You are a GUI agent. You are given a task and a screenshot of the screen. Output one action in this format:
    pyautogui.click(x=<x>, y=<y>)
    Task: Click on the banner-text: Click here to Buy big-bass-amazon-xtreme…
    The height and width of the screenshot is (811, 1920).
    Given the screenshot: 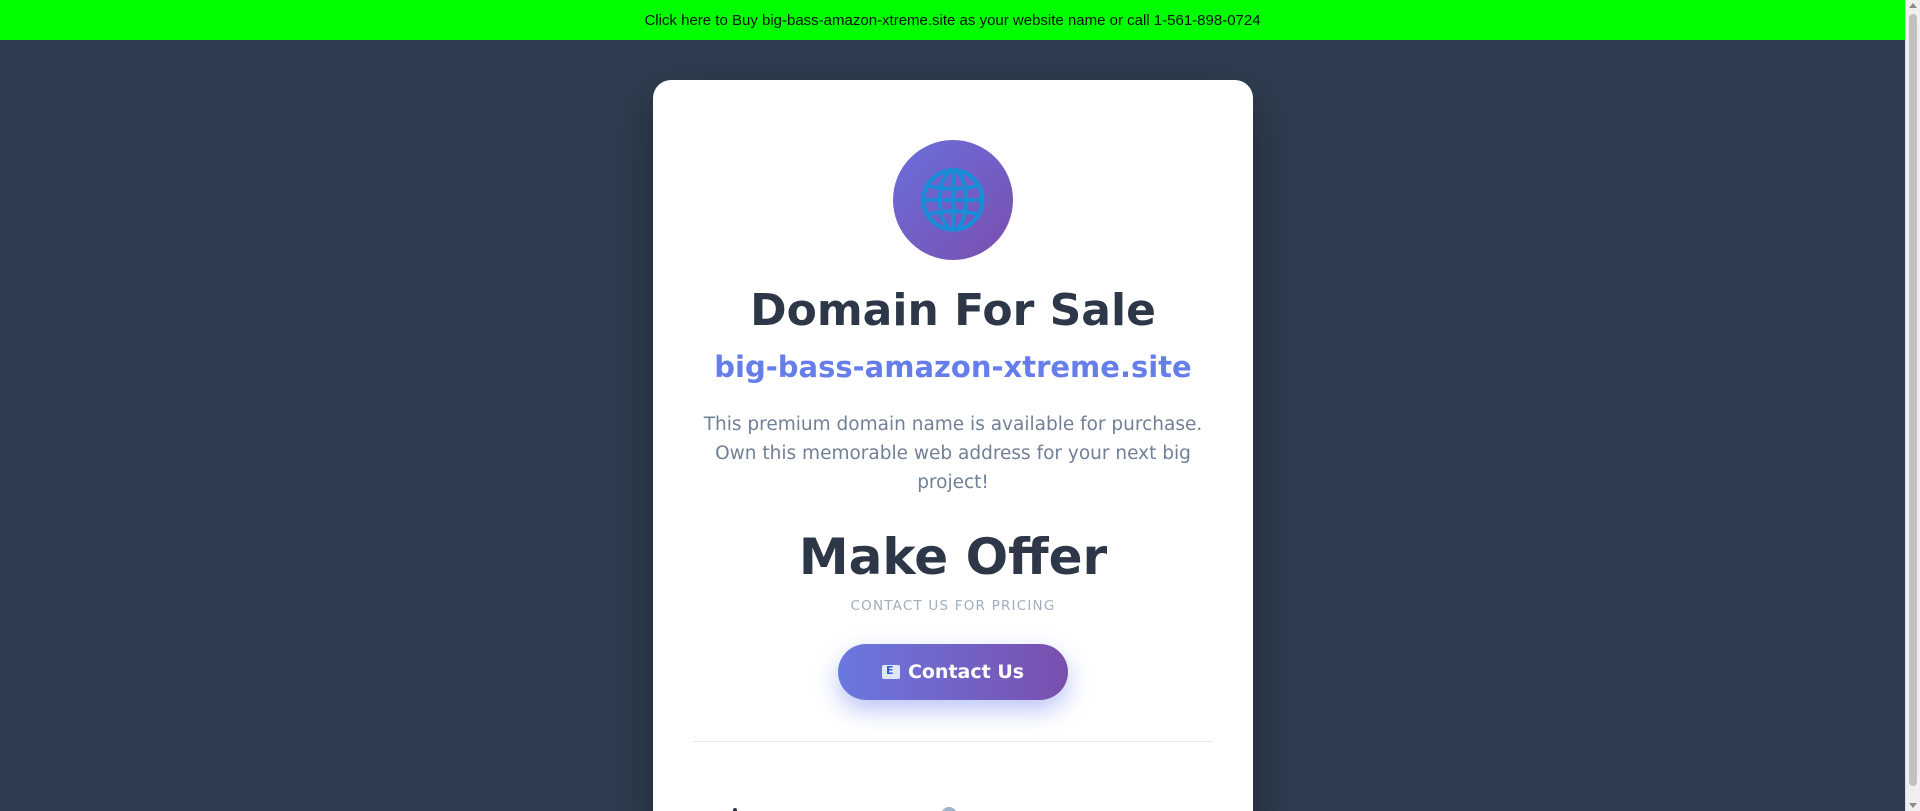 What is the action you would take?
    pyautogui.click(x=952, y=20)
    